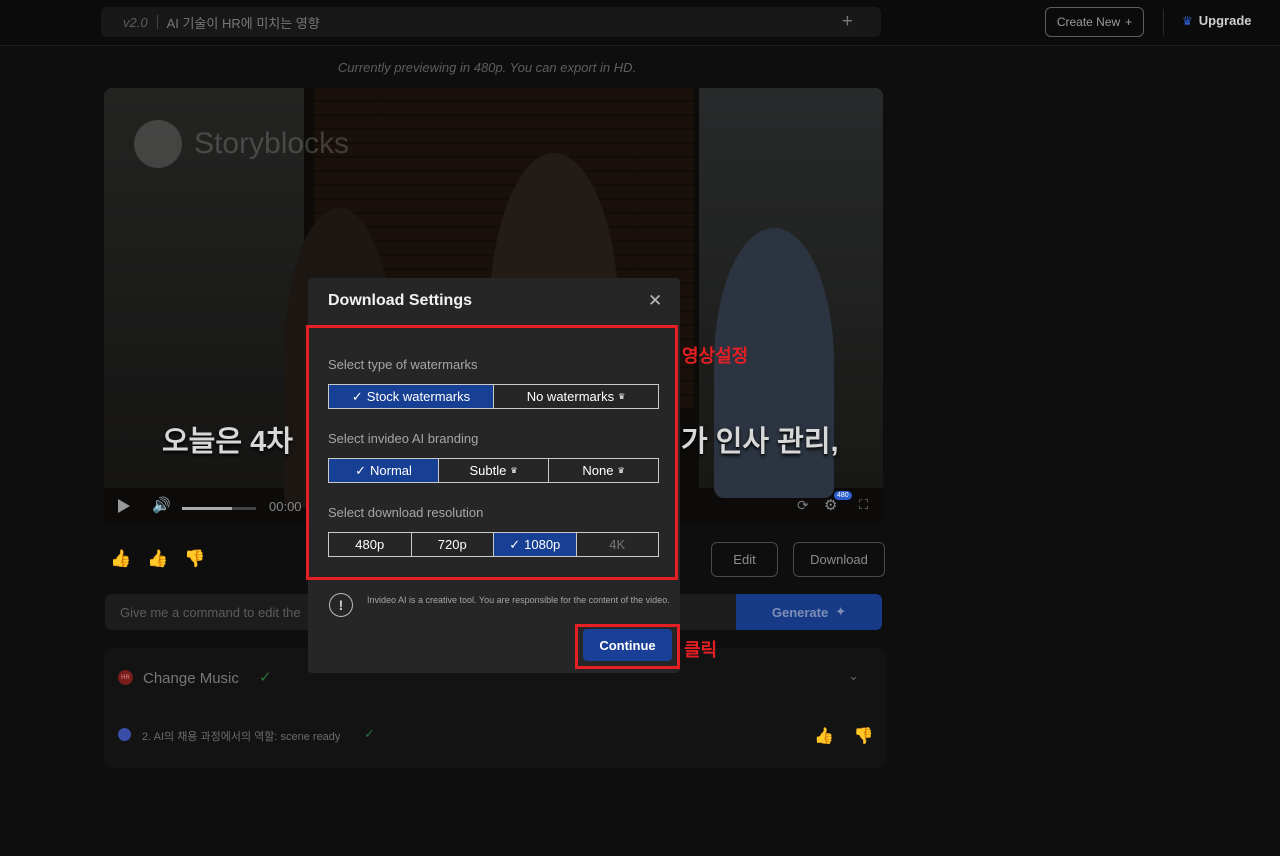 Image resolution: width=1280 pixels, height=856 pixels. I want to click on play-icon, so click(124, 506).